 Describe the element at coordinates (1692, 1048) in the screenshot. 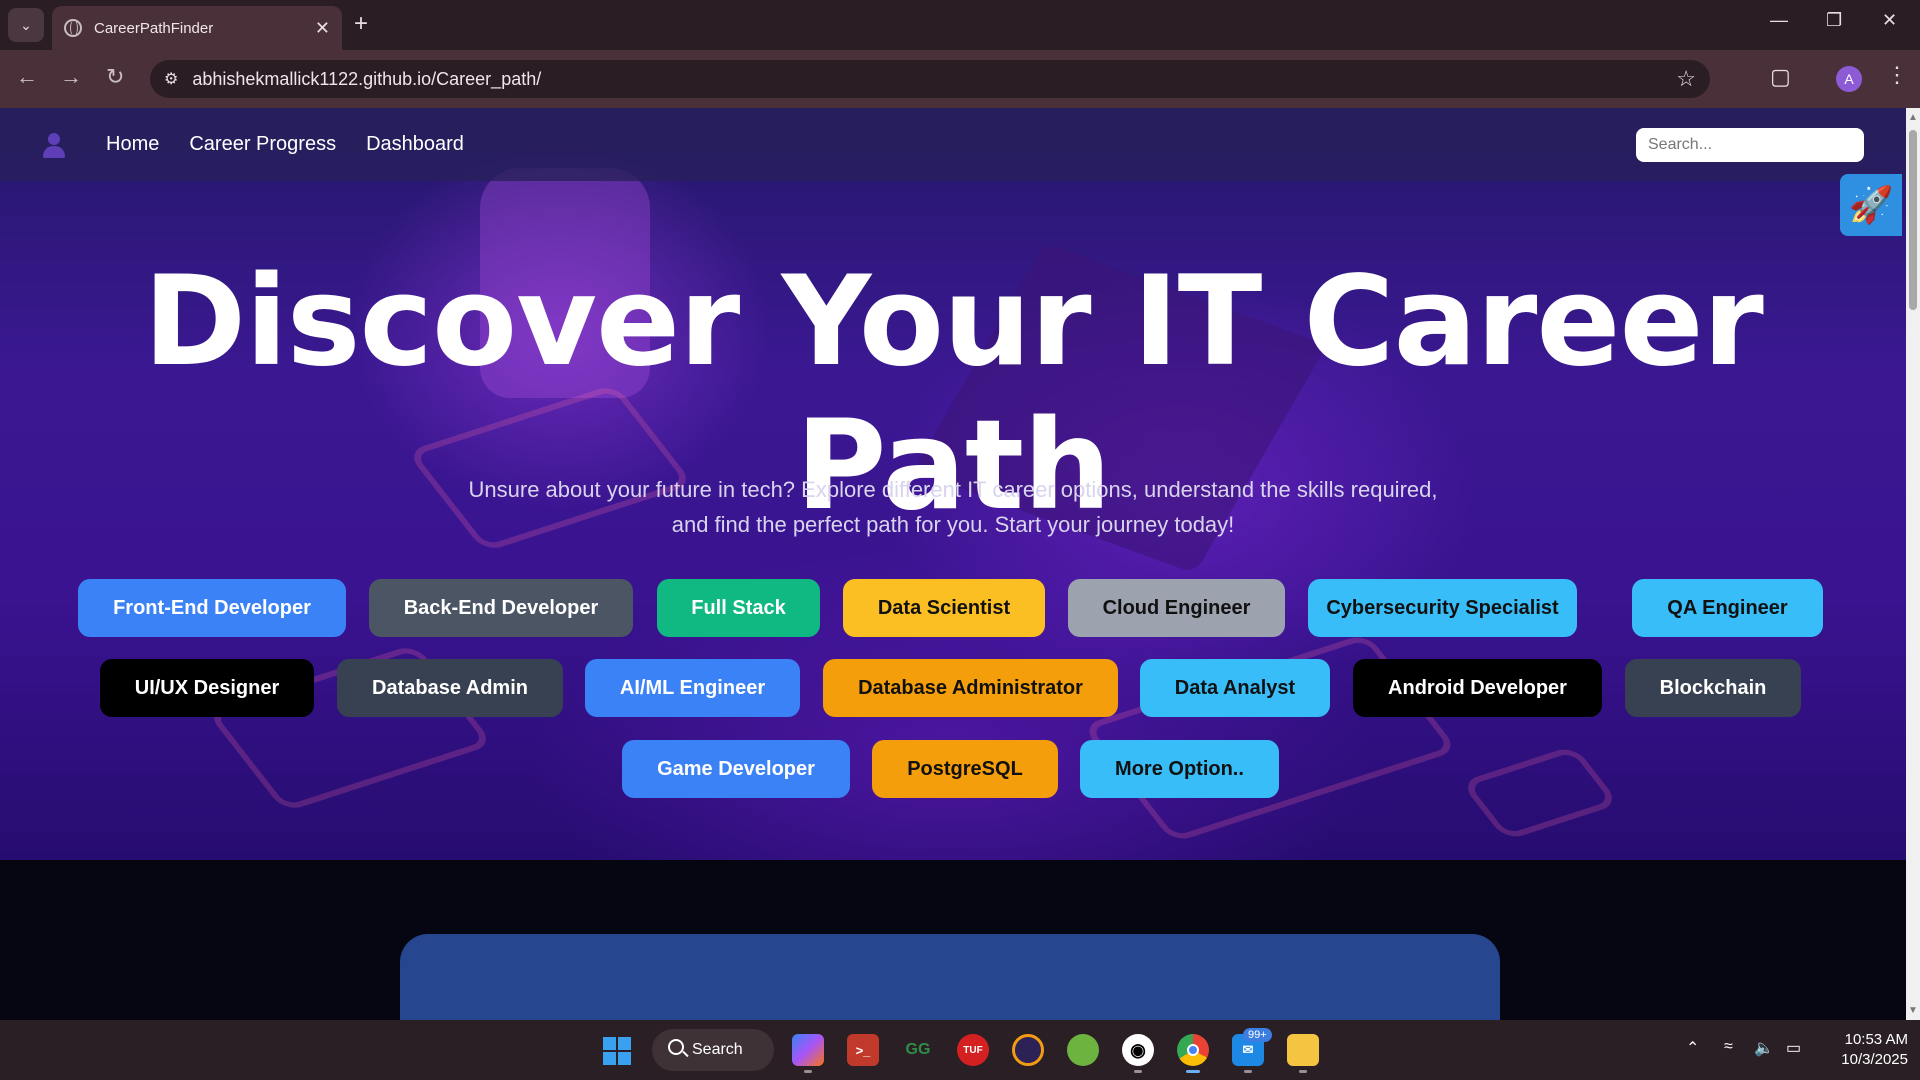

I see `show-hidden-icons-chevron-icon: ⌃` at that location.